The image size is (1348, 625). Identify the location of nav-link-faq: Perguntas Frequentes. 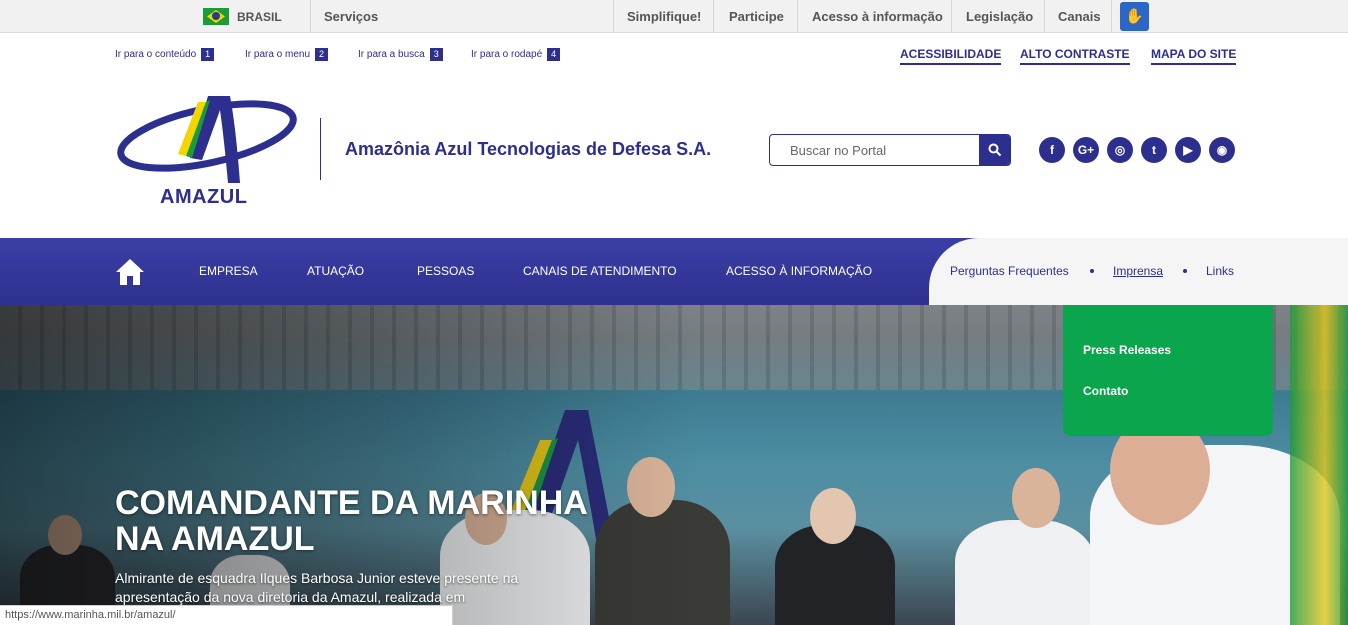
(1009, 271).